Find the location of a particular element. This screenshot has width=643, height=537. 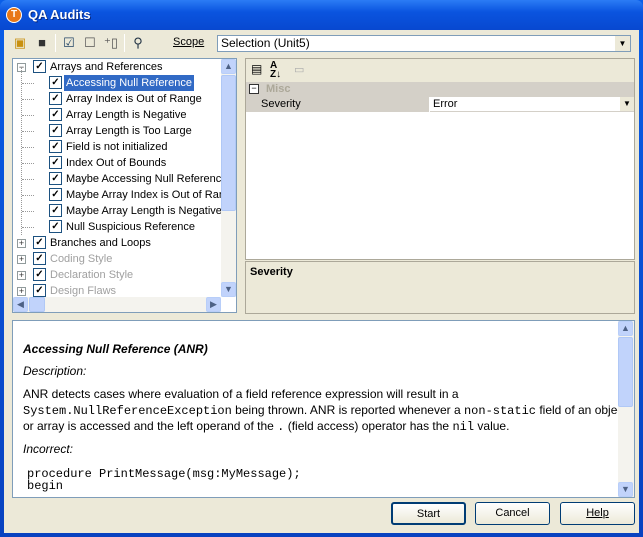

tree-item-label: Field is not initialized is located at coordinates (117, 147).